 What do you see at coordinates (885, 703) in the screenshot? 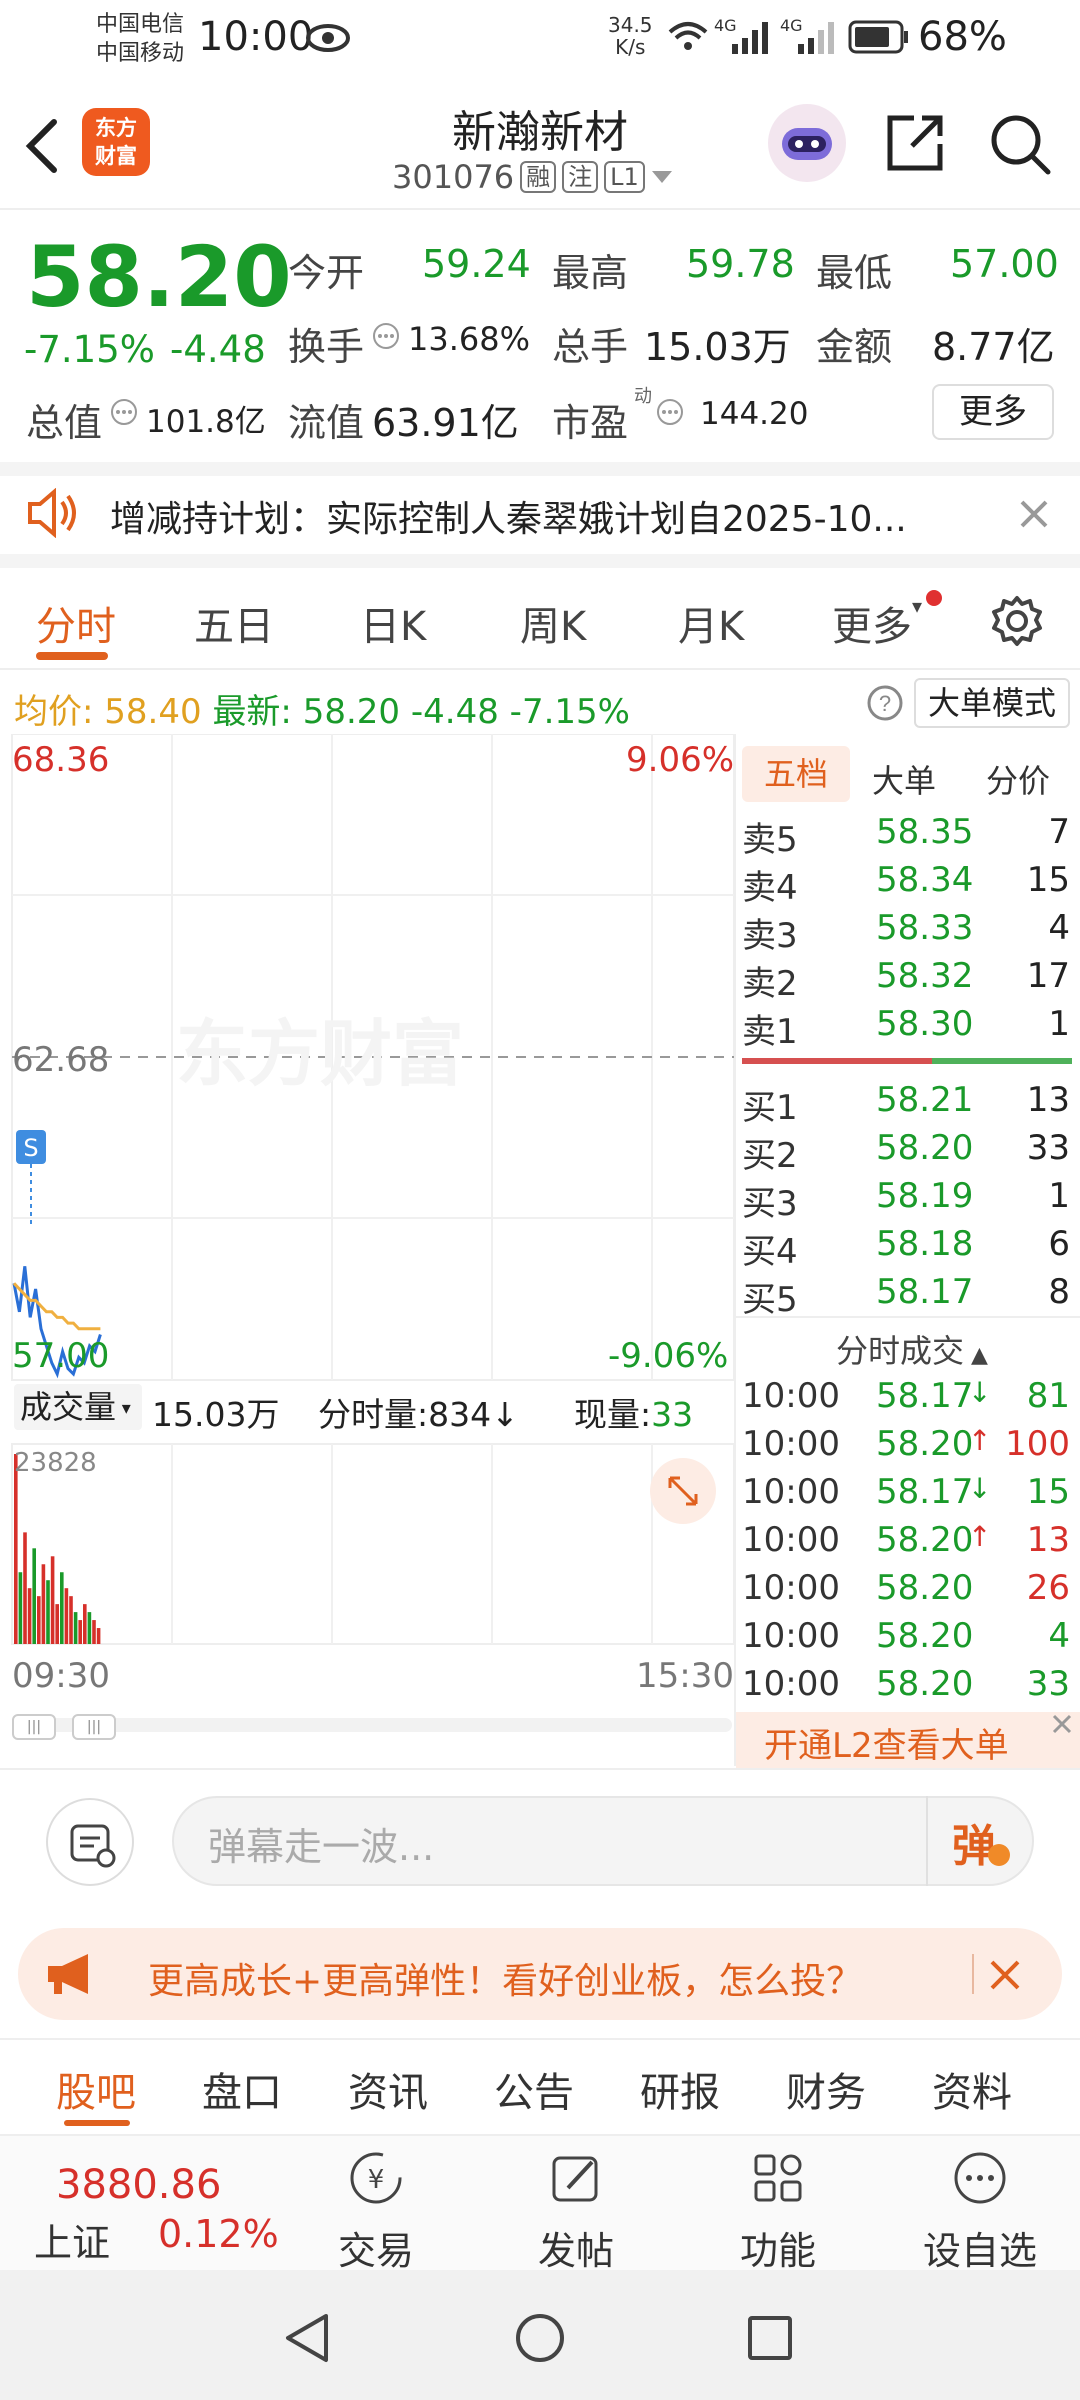
I see `help-icon: ?` at bounding box center [885, 703].